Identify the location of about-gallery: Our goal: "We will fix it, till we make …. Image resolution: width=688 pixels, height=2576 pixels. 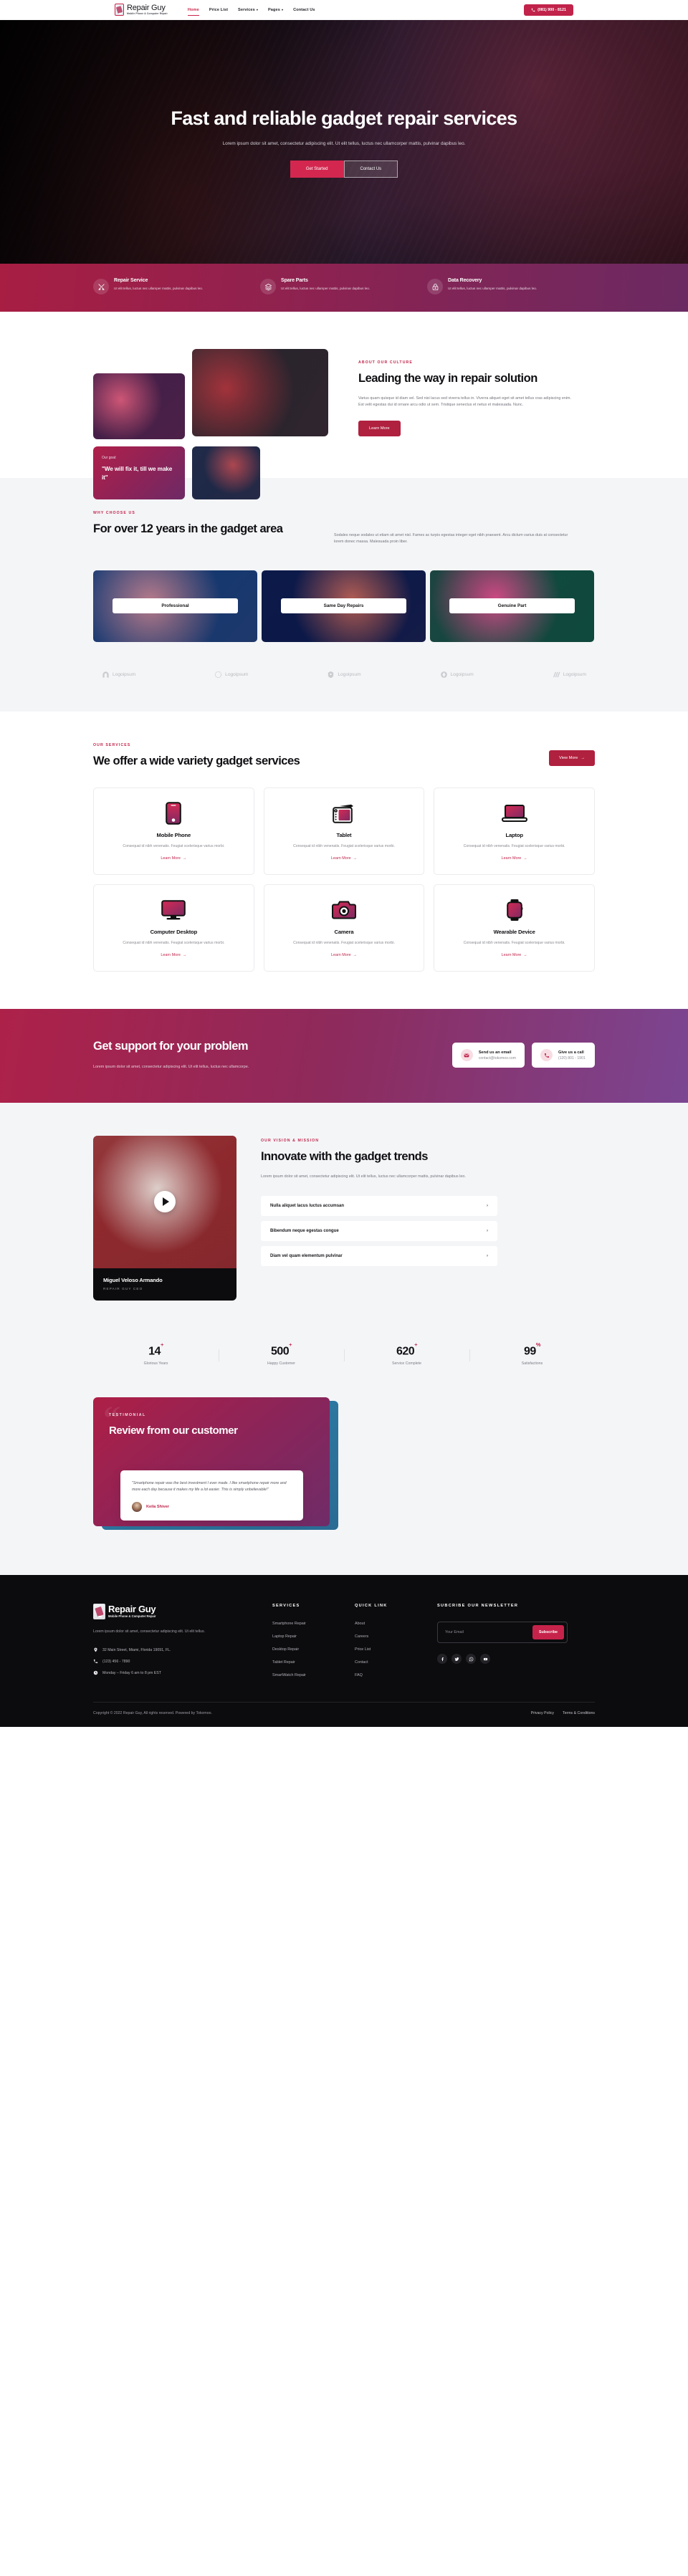
(215, 424).